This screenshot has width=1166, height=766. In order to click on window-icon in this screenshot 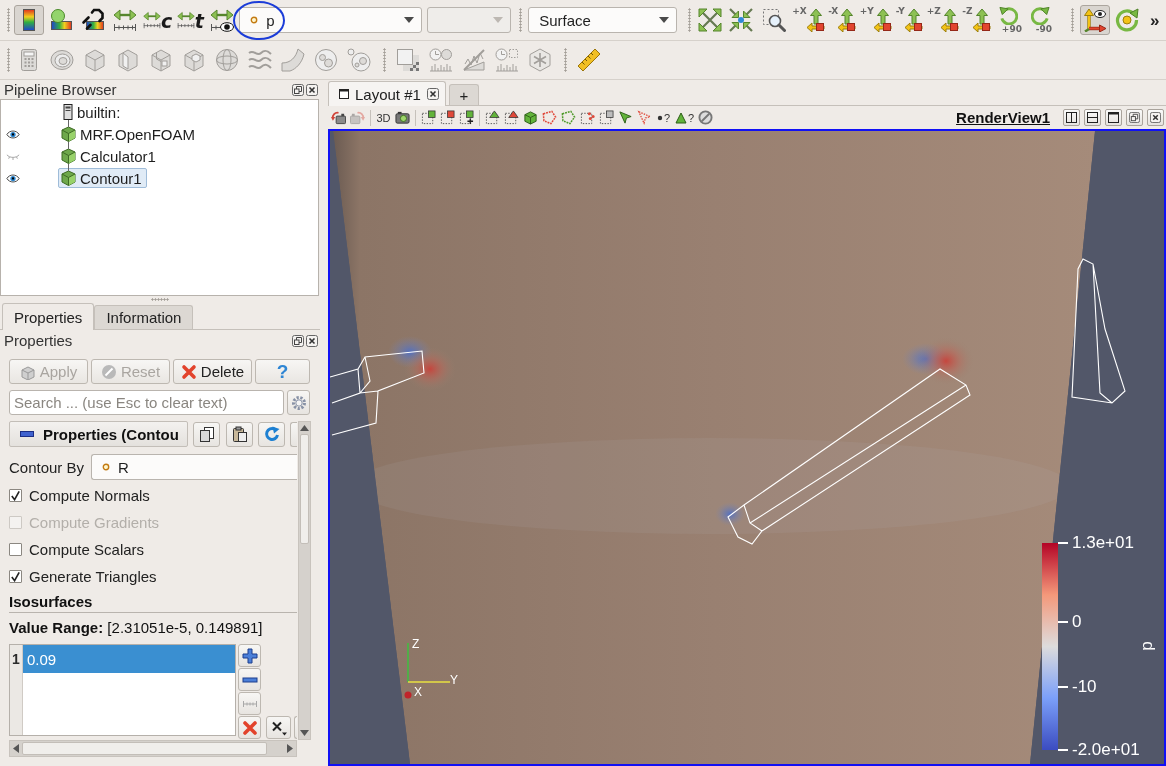, I will do `click(344, 94)`.